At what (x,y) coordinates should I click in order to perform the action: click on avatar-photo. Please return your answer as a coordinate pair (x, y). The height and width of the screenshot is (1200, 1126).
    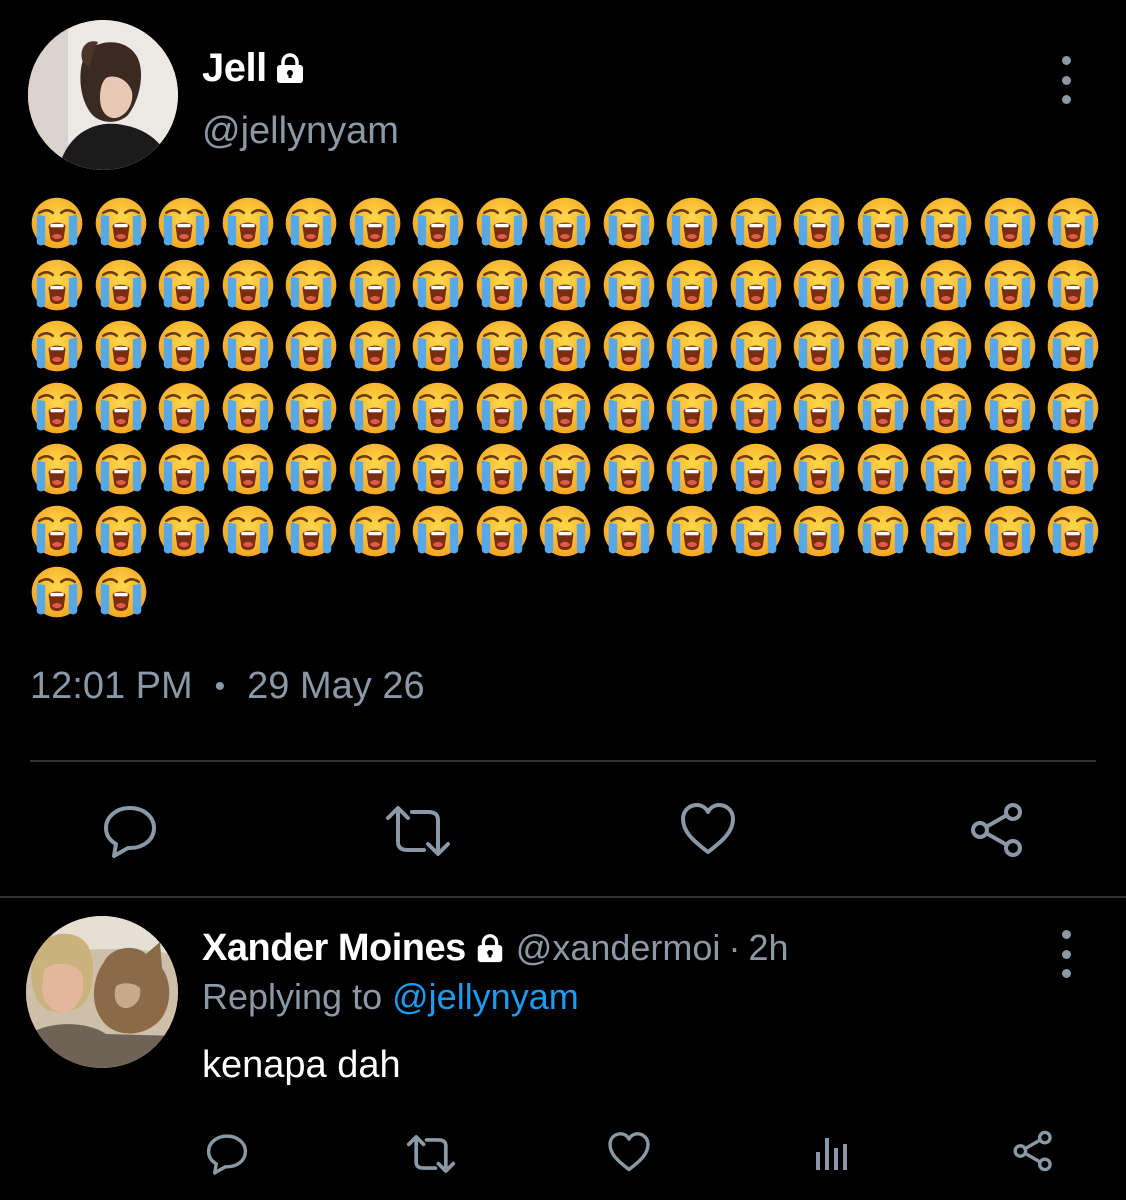
    Looking at the image, I should click on (103, 95).